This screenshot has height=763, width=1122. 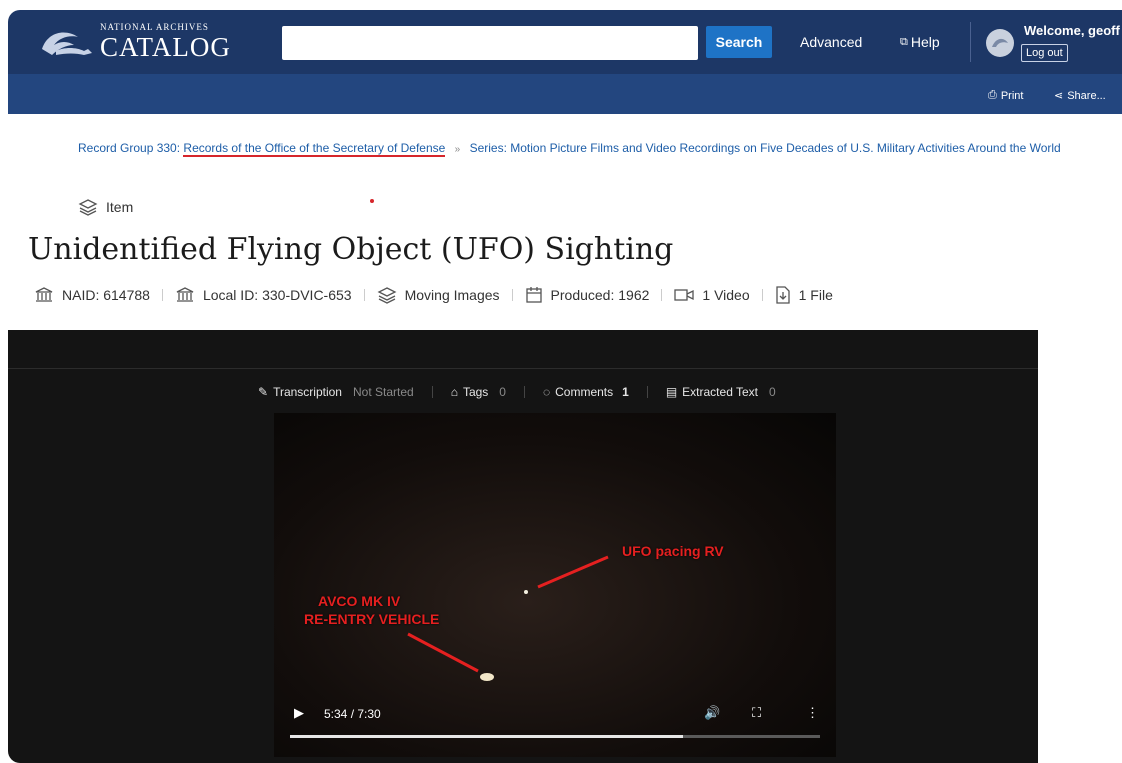 I want to click on vehicle-caption-line1: AVCO MK IV, so click(x=359, y=601).